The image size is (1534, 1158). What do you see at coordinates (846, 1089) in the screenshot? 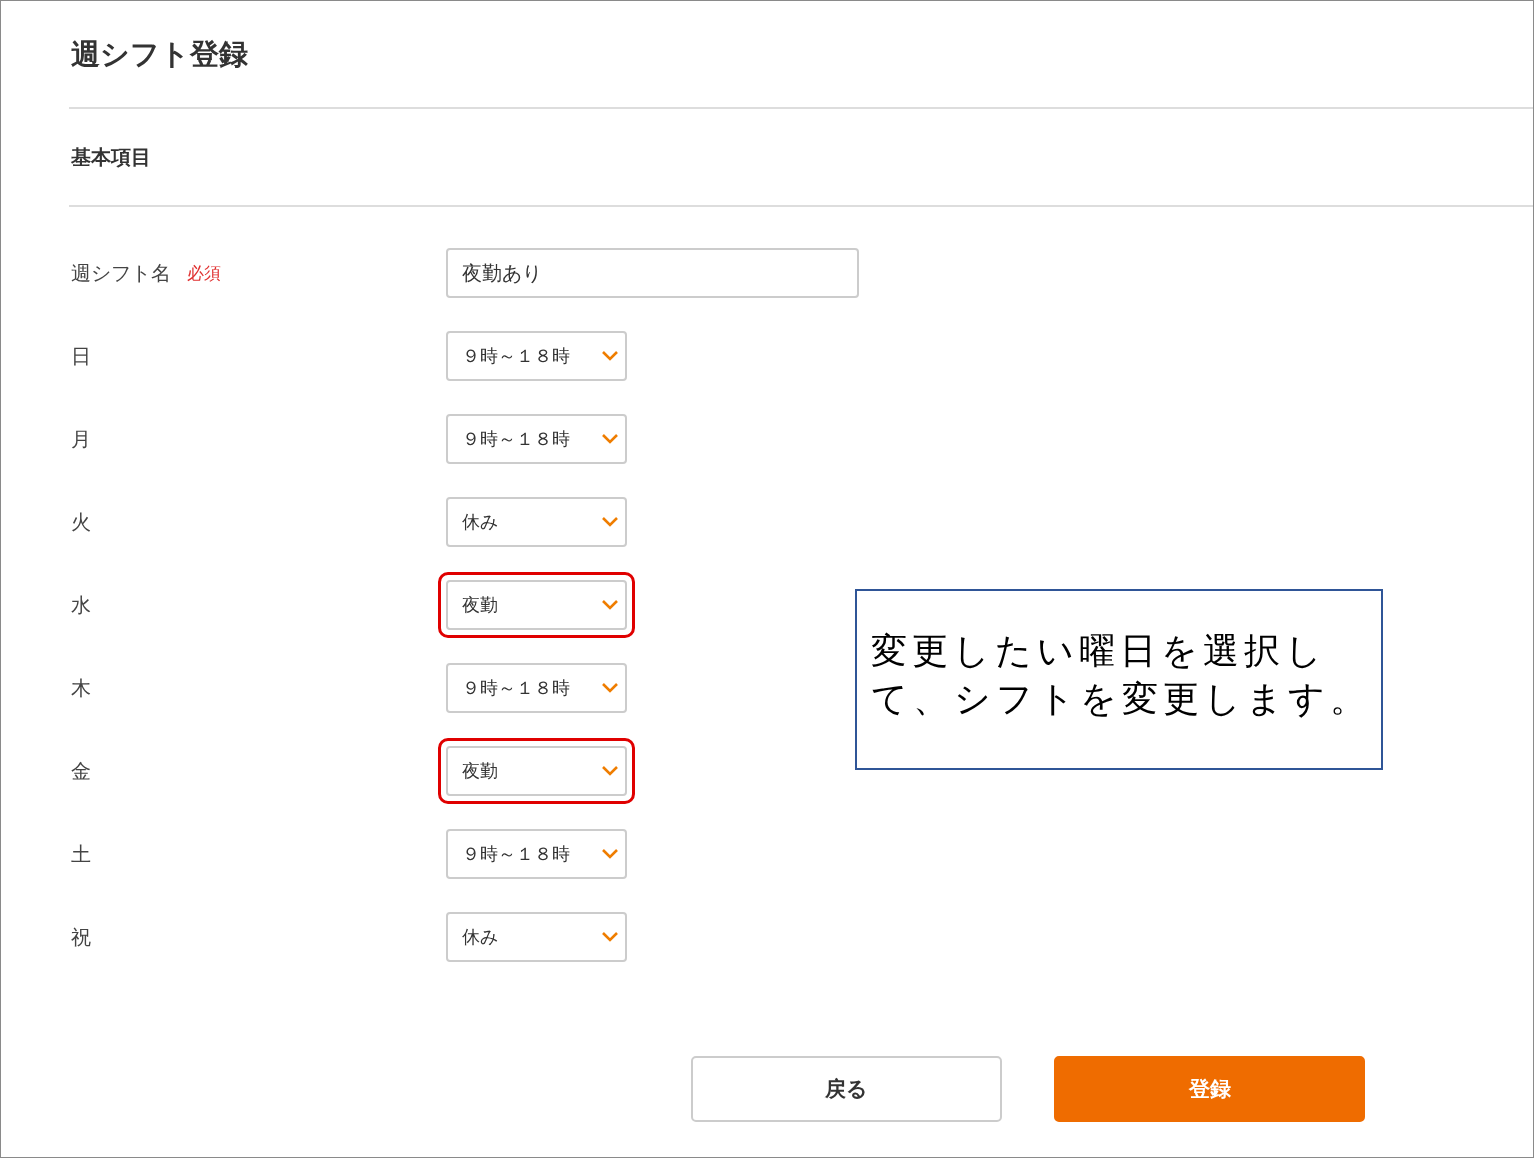
I see `back-button: 戻る` at bounding box center [846, 1089].